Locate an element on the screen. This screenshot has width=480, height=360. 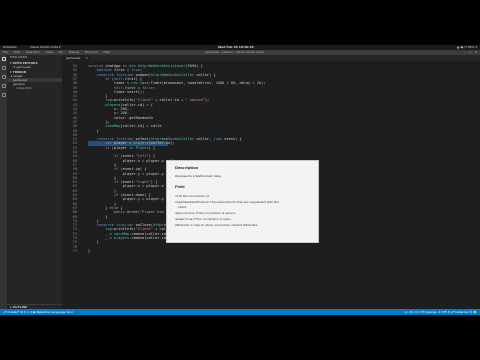
hover-title: Description is located at coordinates (187, 168).